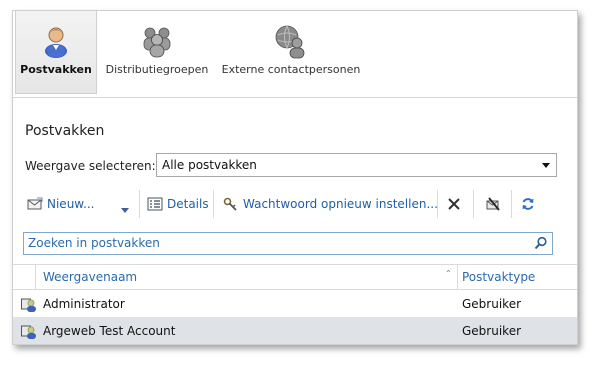 Image resolution: width=598 pixels, height=367 pixels. What do you see at coordinates (65, 131) in the screenshot?
I see `page-title: Postvakken` at bounding box center [65, 131].